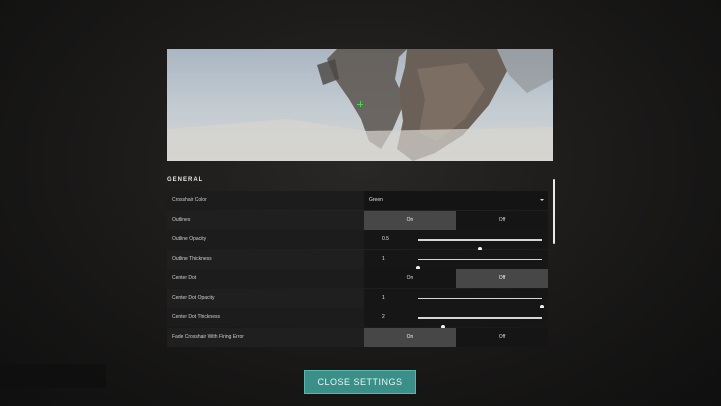 Image resolution: width=721 pixels, height=406 pixels. Describe the element at coordinates (208, 336) in the screenshot. I see `setting-label: Fade Crosshair With Firing Error` at that location.